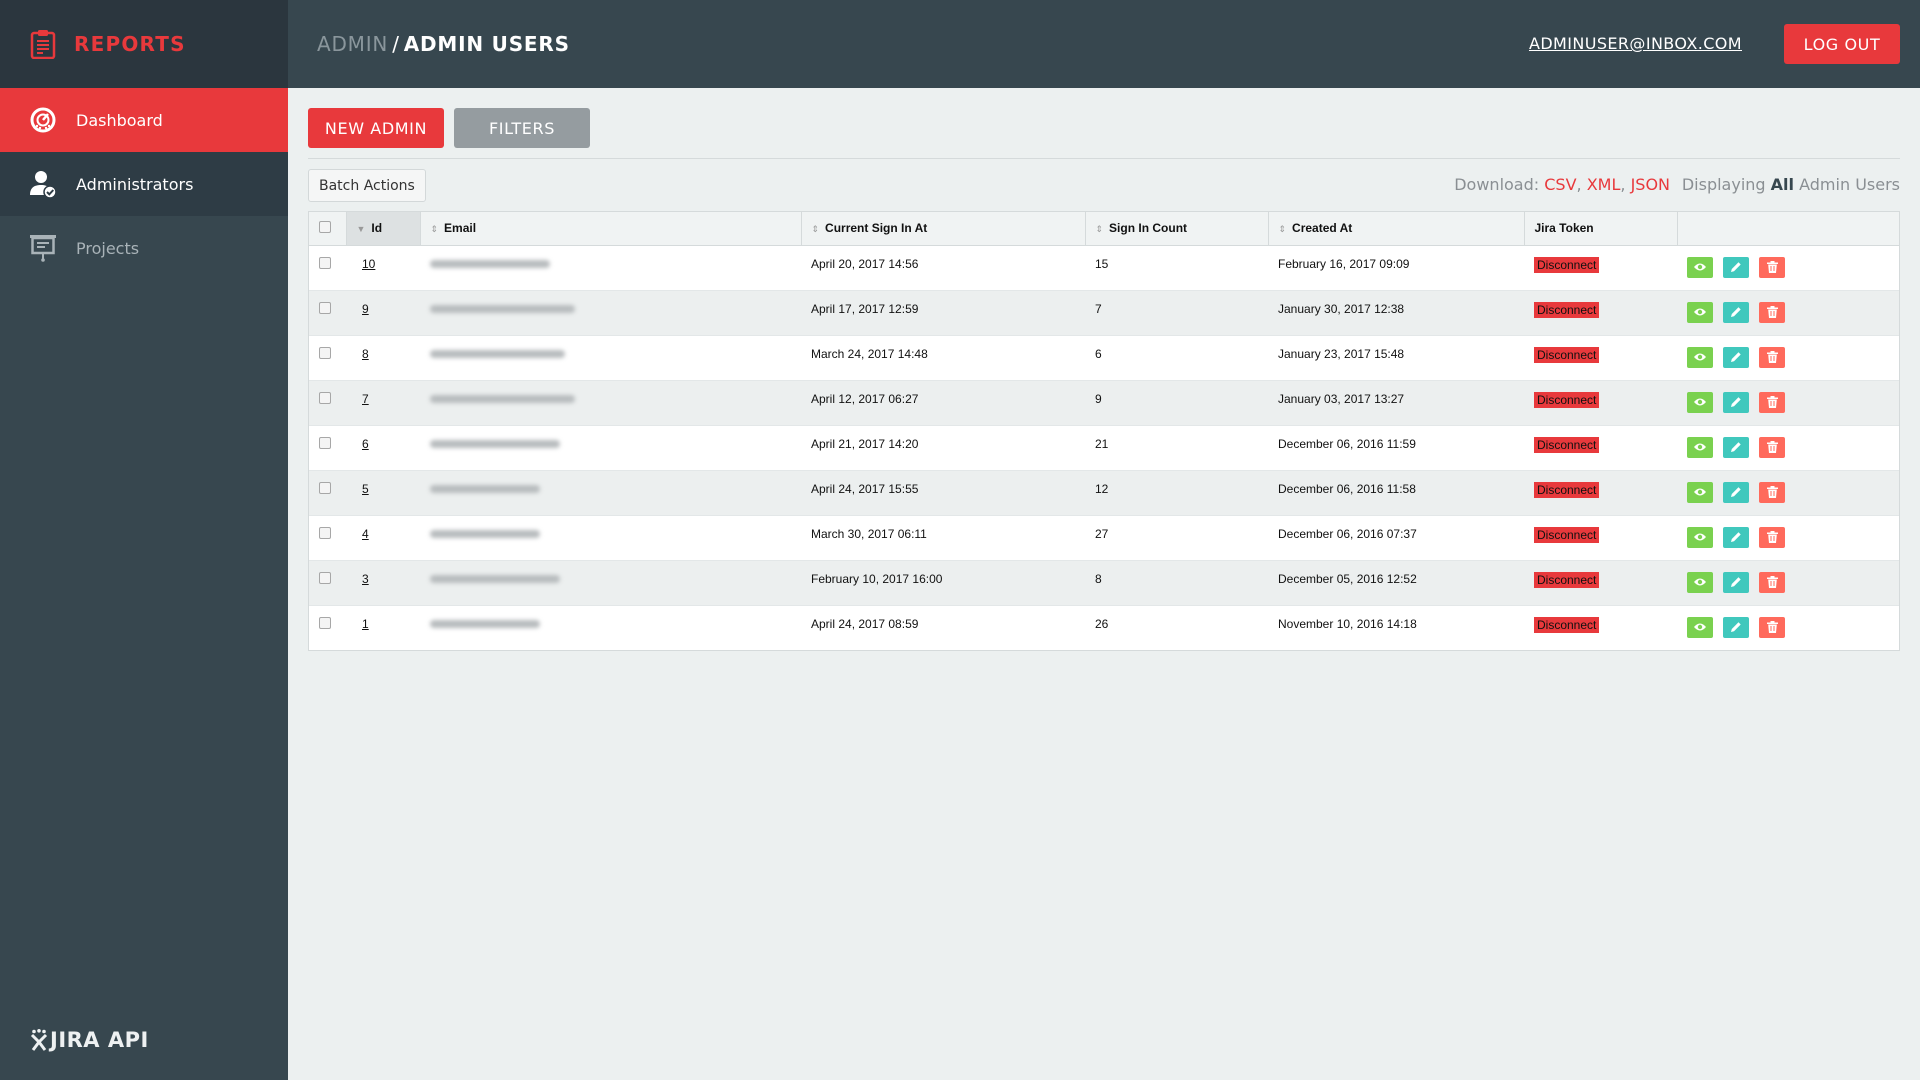 Image resolution: width=1920 pixels, height=1080 pixels. I want to click on logout-button: LOG OUT, so click(1842, 44).